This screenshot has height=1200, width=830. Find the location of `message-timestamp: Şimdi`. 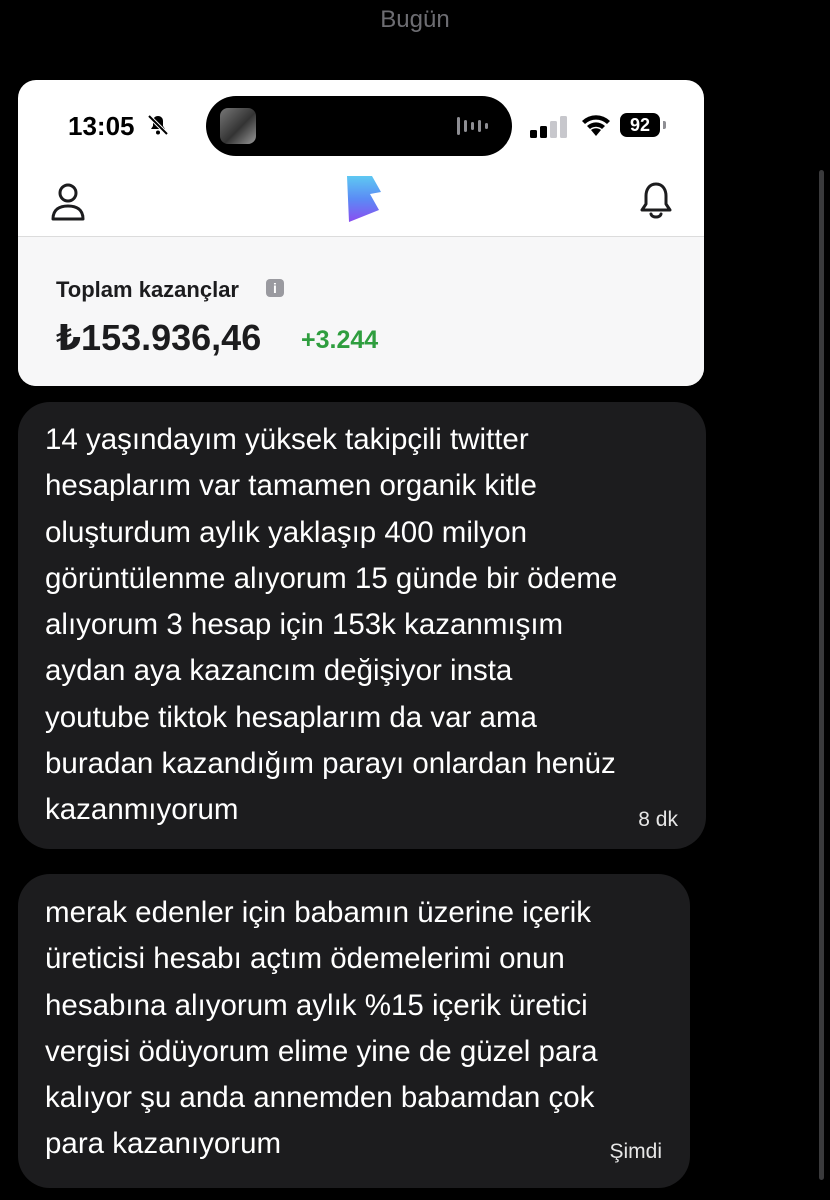

message-timestamp: Şimdi is located at coordinates (635, 1151).